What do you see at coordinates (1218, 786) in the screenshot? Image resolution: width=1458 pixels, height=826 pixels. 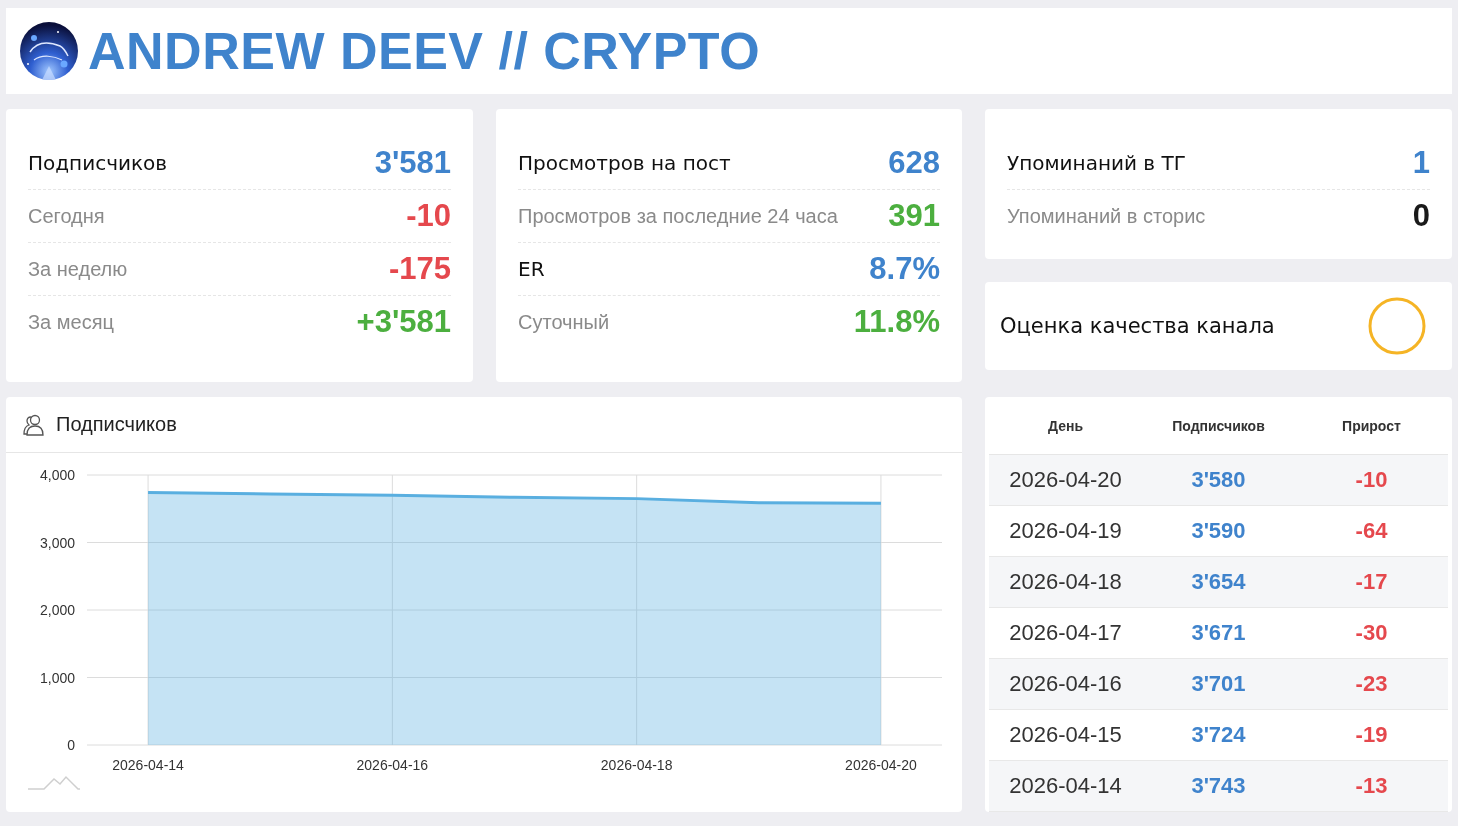 I see `table-cell-text: 3'743` at bounding box center [1218, 786].